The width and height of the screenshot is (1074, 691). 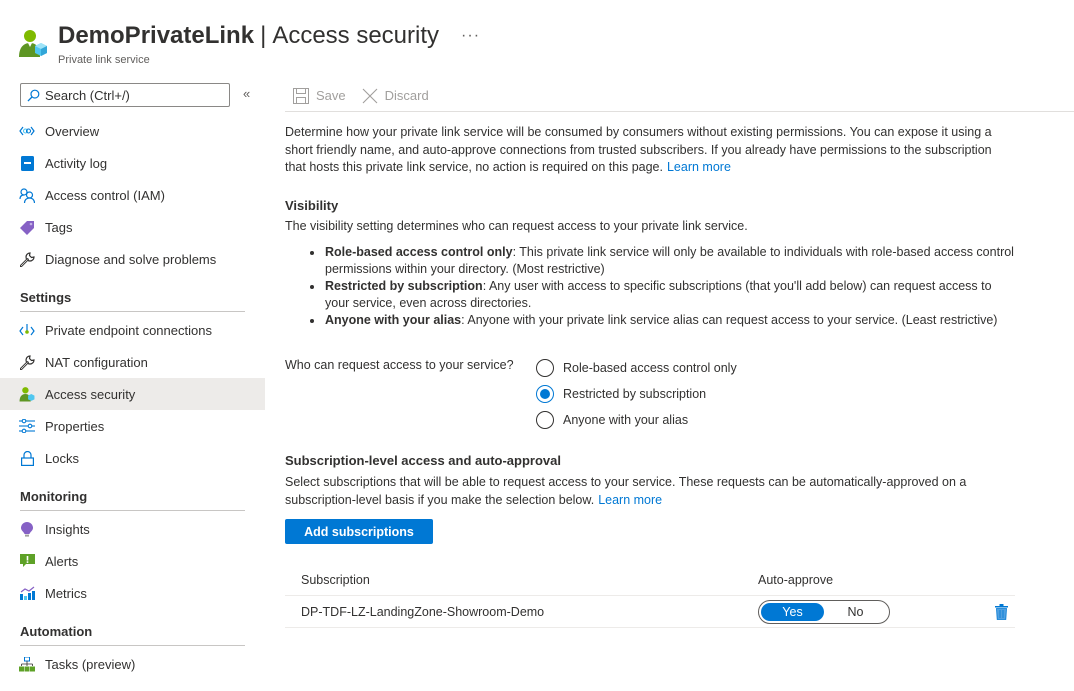 I want to click on sidebar-item-activity-log: Activity log, so click(x=132, y=163).